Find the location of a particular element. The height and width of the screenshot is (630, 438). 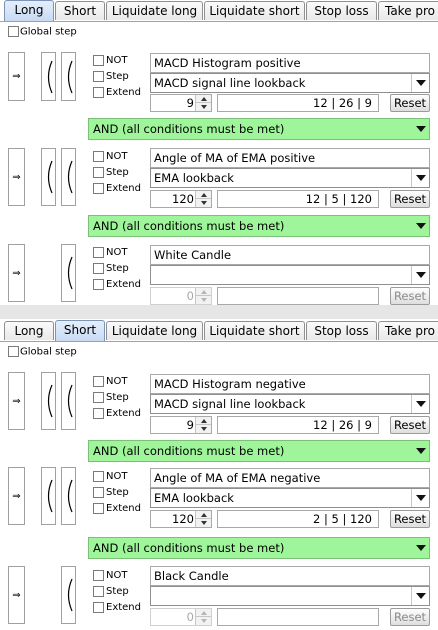

condition-name-field: Angle of MA of EMA positive is located at coordinates (290, 158).